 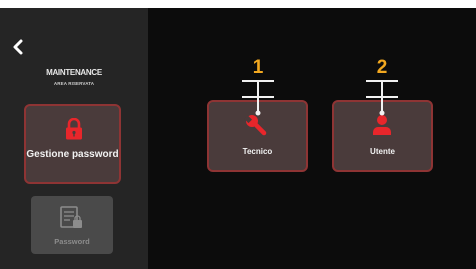 I want to click on lock-icon, so click(x=74, y=129).